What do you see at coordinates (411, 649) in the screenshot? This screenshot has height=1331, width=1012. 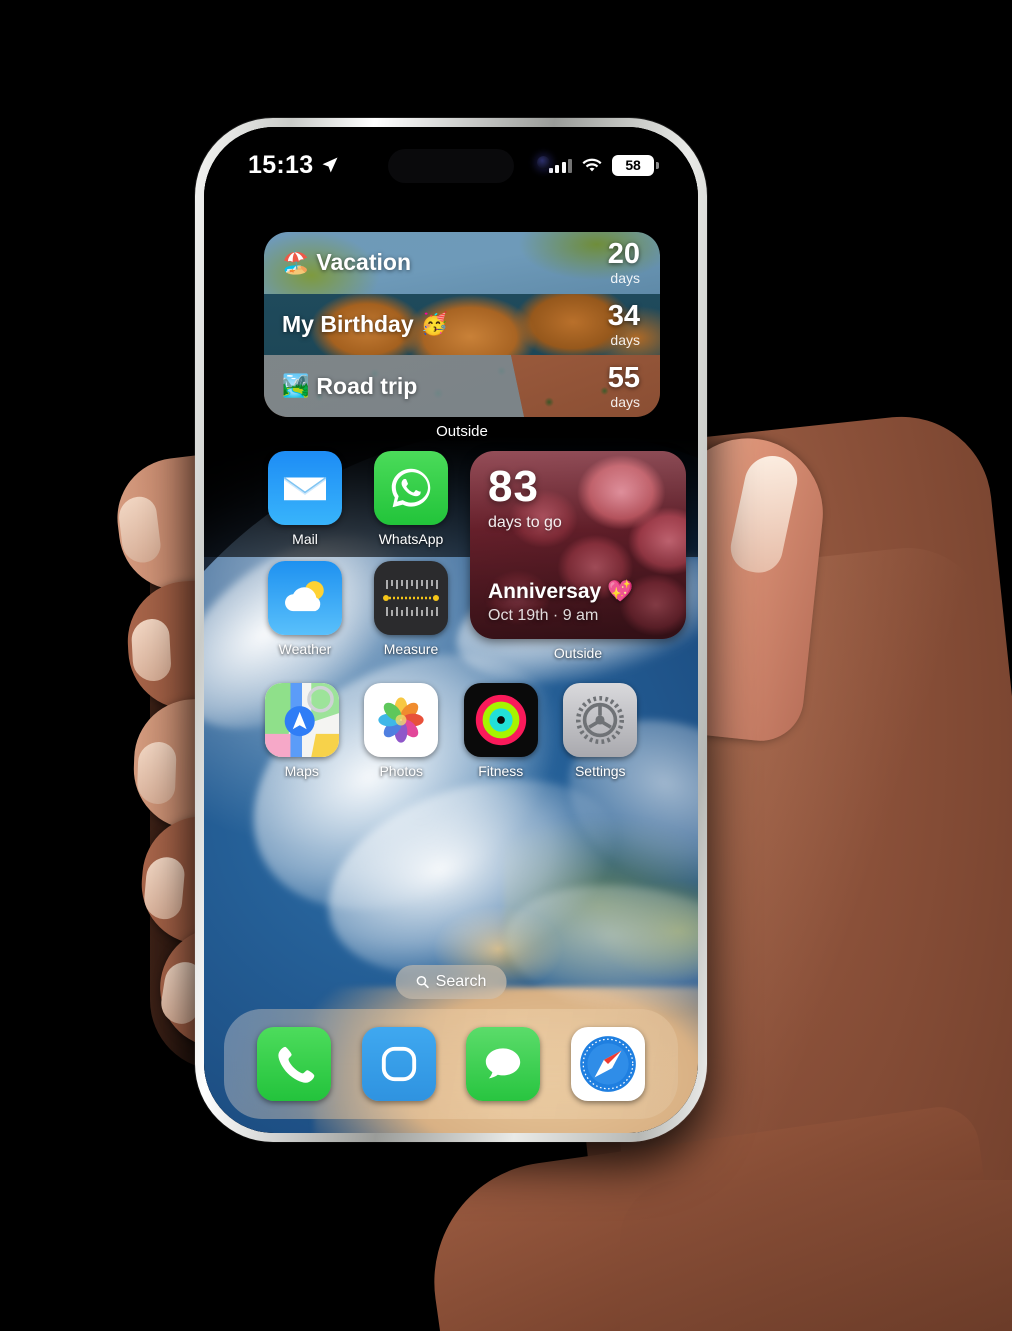 I see `app-label: Measure` at bounding box center [411, 649].